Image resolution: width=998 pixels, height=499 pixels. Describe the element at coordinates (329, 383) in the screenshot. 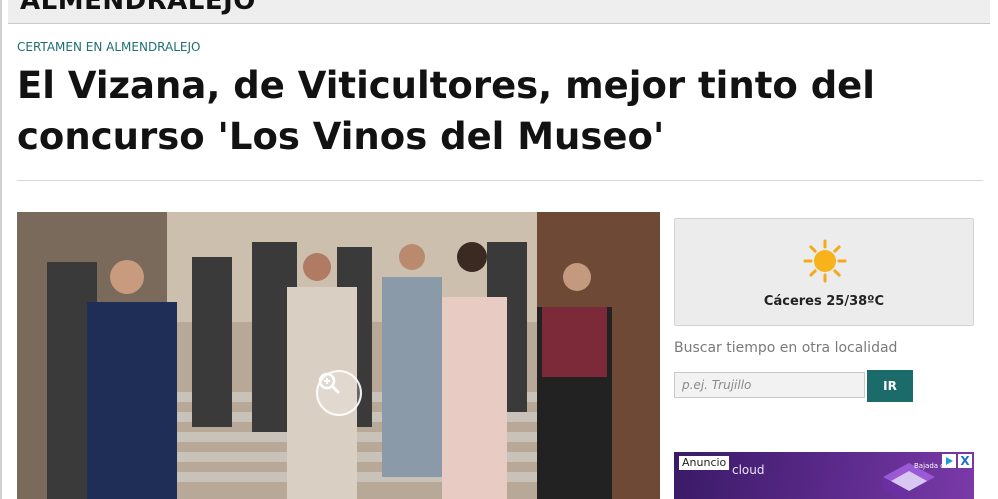

I see `zoom-icon` at that location.